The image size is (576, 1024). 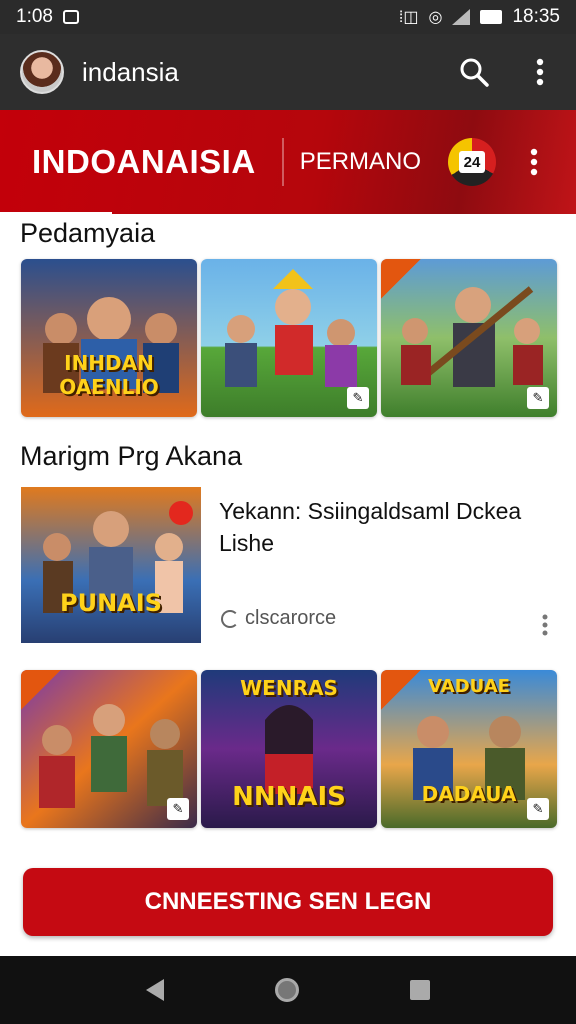 What do you see at coordinates (288, 162) in the screenshot?
I see `header-banner: INDOANAISIA PERMANO 24` at bounding box center [288, 162].